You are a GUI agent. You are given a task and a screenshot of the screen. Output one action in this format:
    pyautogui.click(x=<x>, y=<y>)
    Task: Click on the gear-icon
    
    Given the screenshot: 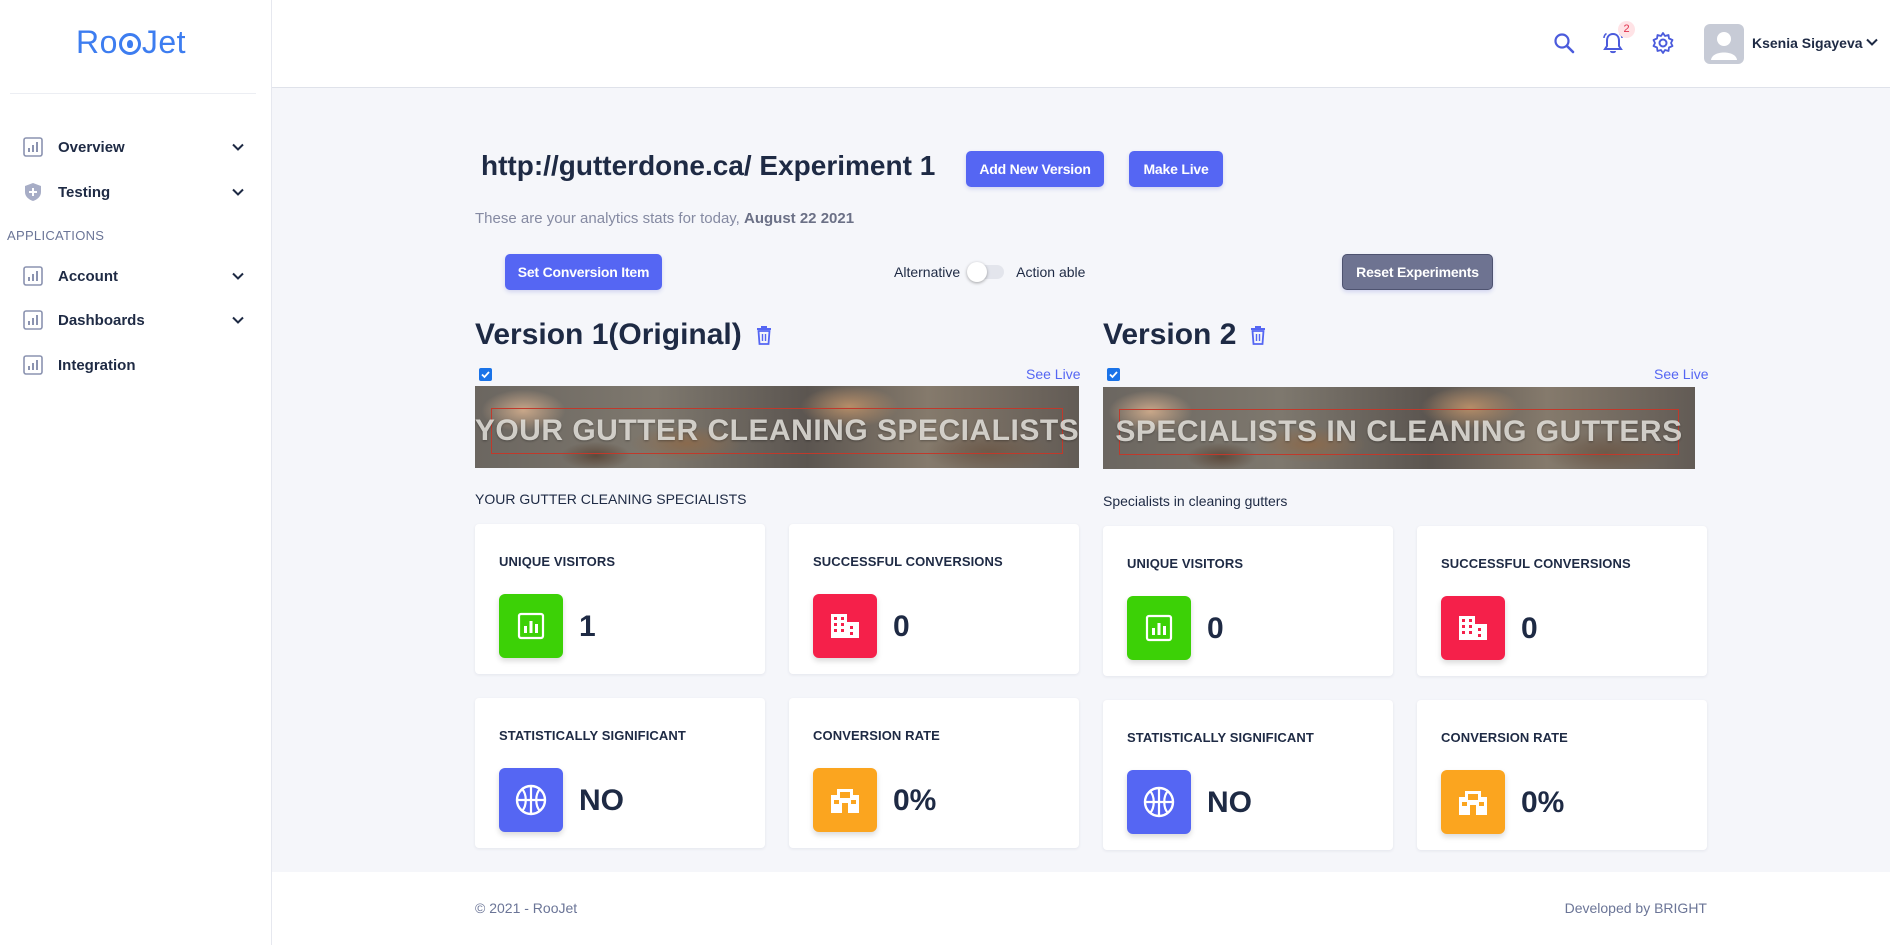 What is the action you would take?
    pyautogui.click(x=1663, y=43)
    